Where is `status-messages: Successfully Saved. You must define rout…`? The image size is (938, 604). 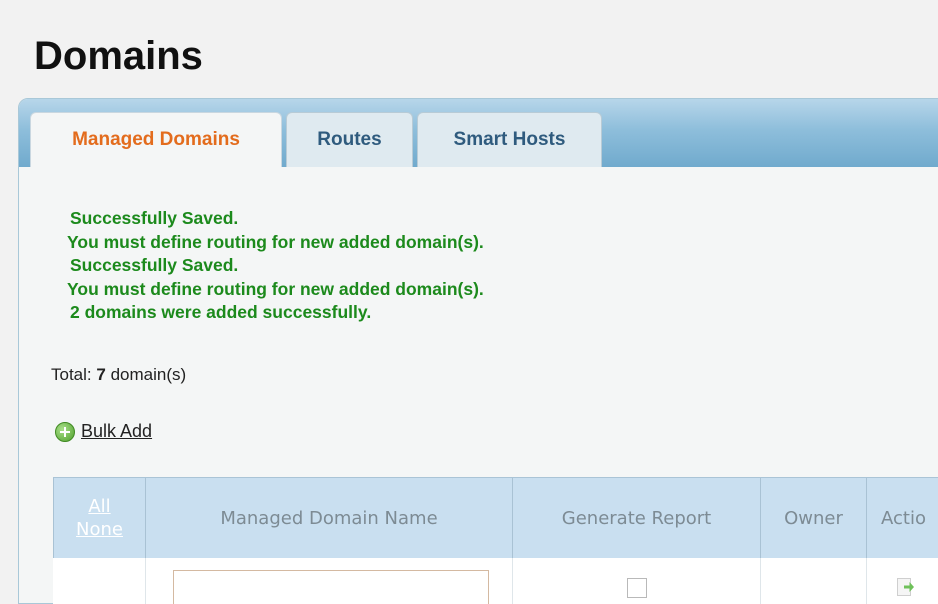 status-messages: Successfully Saved. You must define rout… is located at coordinates (275, 266).